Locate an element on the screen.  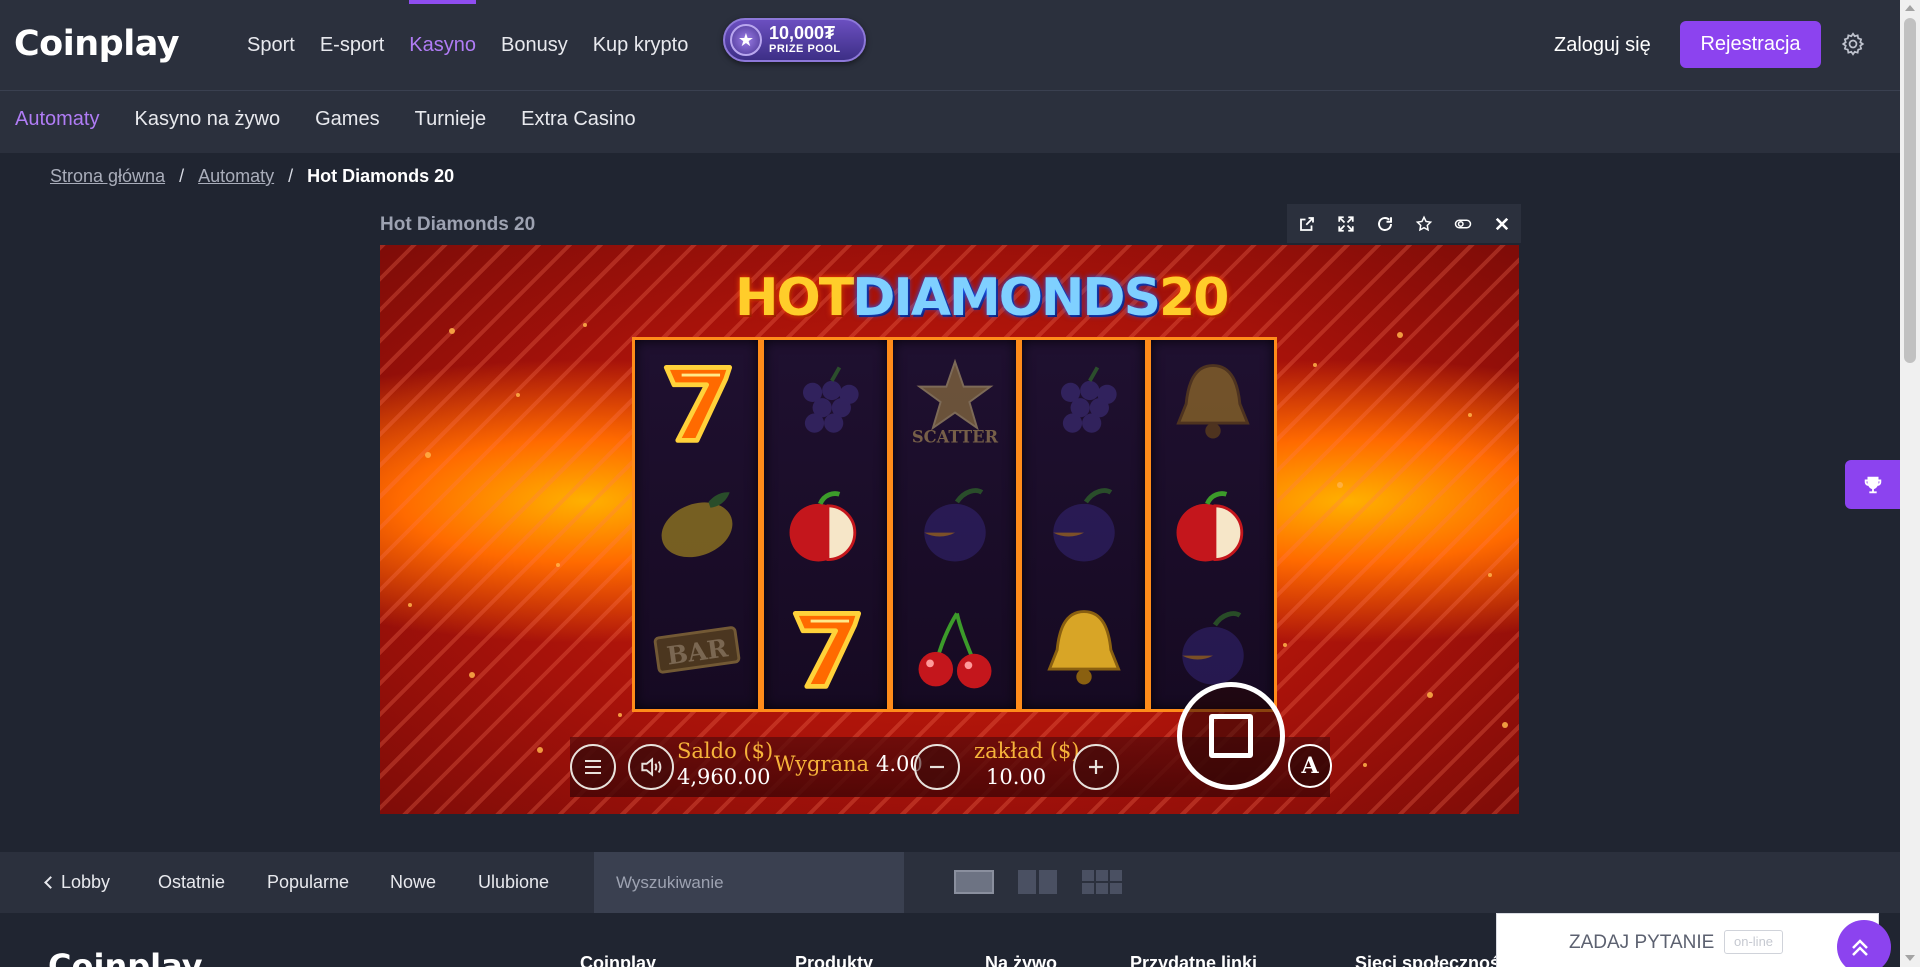
game-logo: HOTDIAMONDS20 is located at coordinates (982, 298).